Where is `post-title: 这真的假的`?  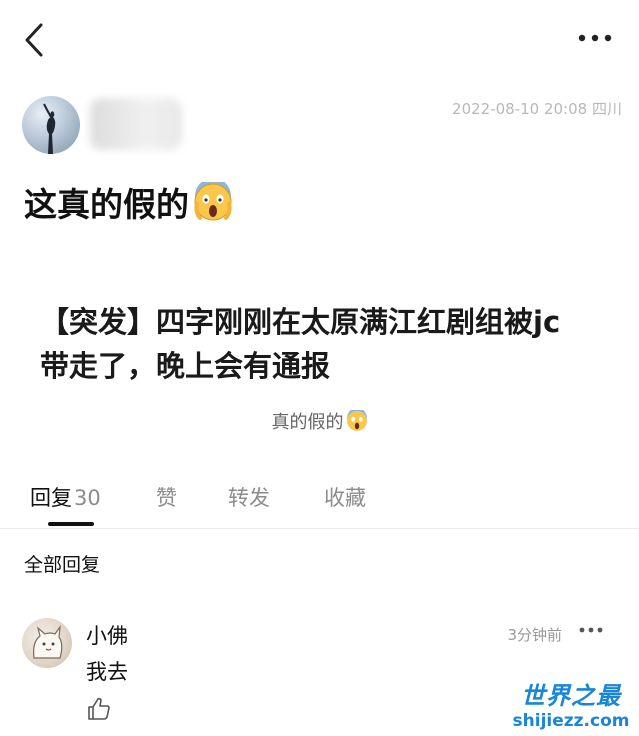 post-title: 这真的假的 is located at coordinates (128, 202).